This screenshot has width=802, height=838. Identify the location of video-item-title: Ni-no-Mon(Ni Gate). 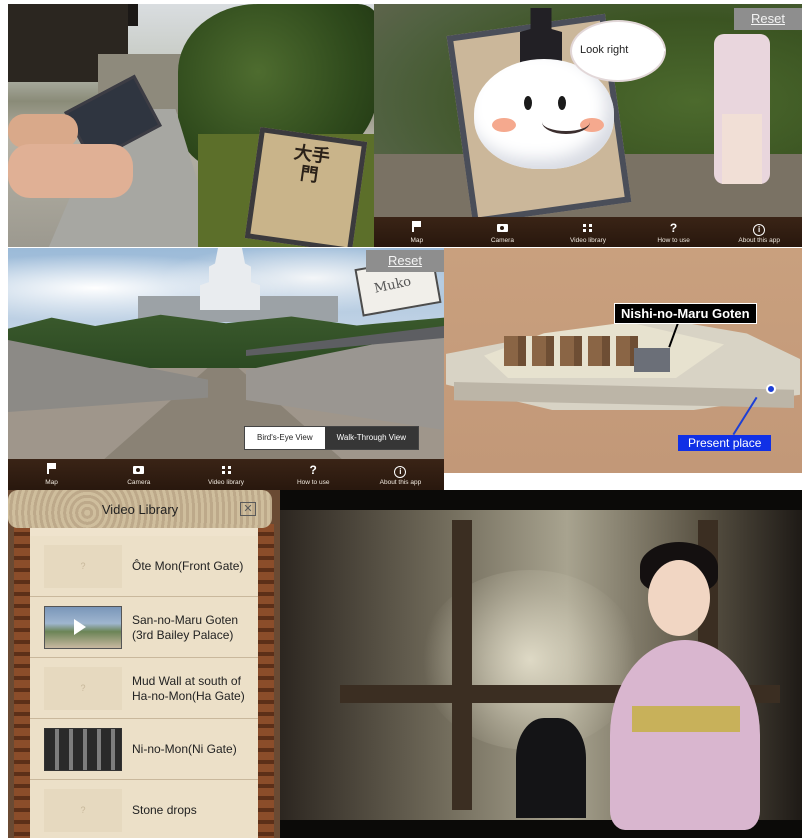
(184, 749).